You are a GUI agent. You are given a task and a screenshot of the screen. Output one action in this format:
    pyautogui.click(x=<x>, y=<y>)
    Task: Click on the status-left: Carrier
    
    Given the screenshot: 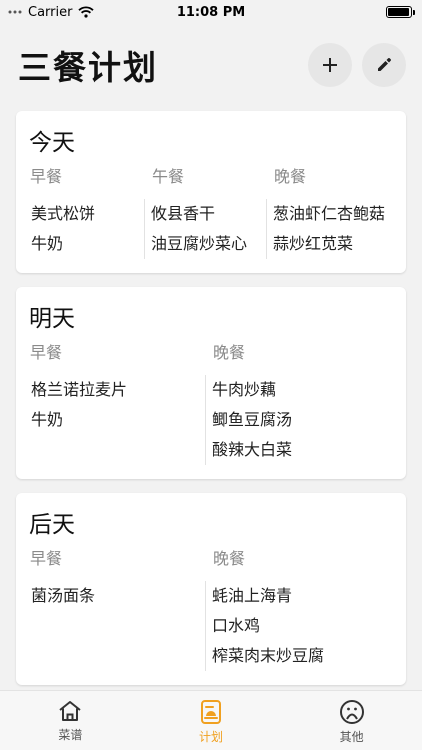 What is the action you would take?
    pyautogui.click(x=51, y=12)
    